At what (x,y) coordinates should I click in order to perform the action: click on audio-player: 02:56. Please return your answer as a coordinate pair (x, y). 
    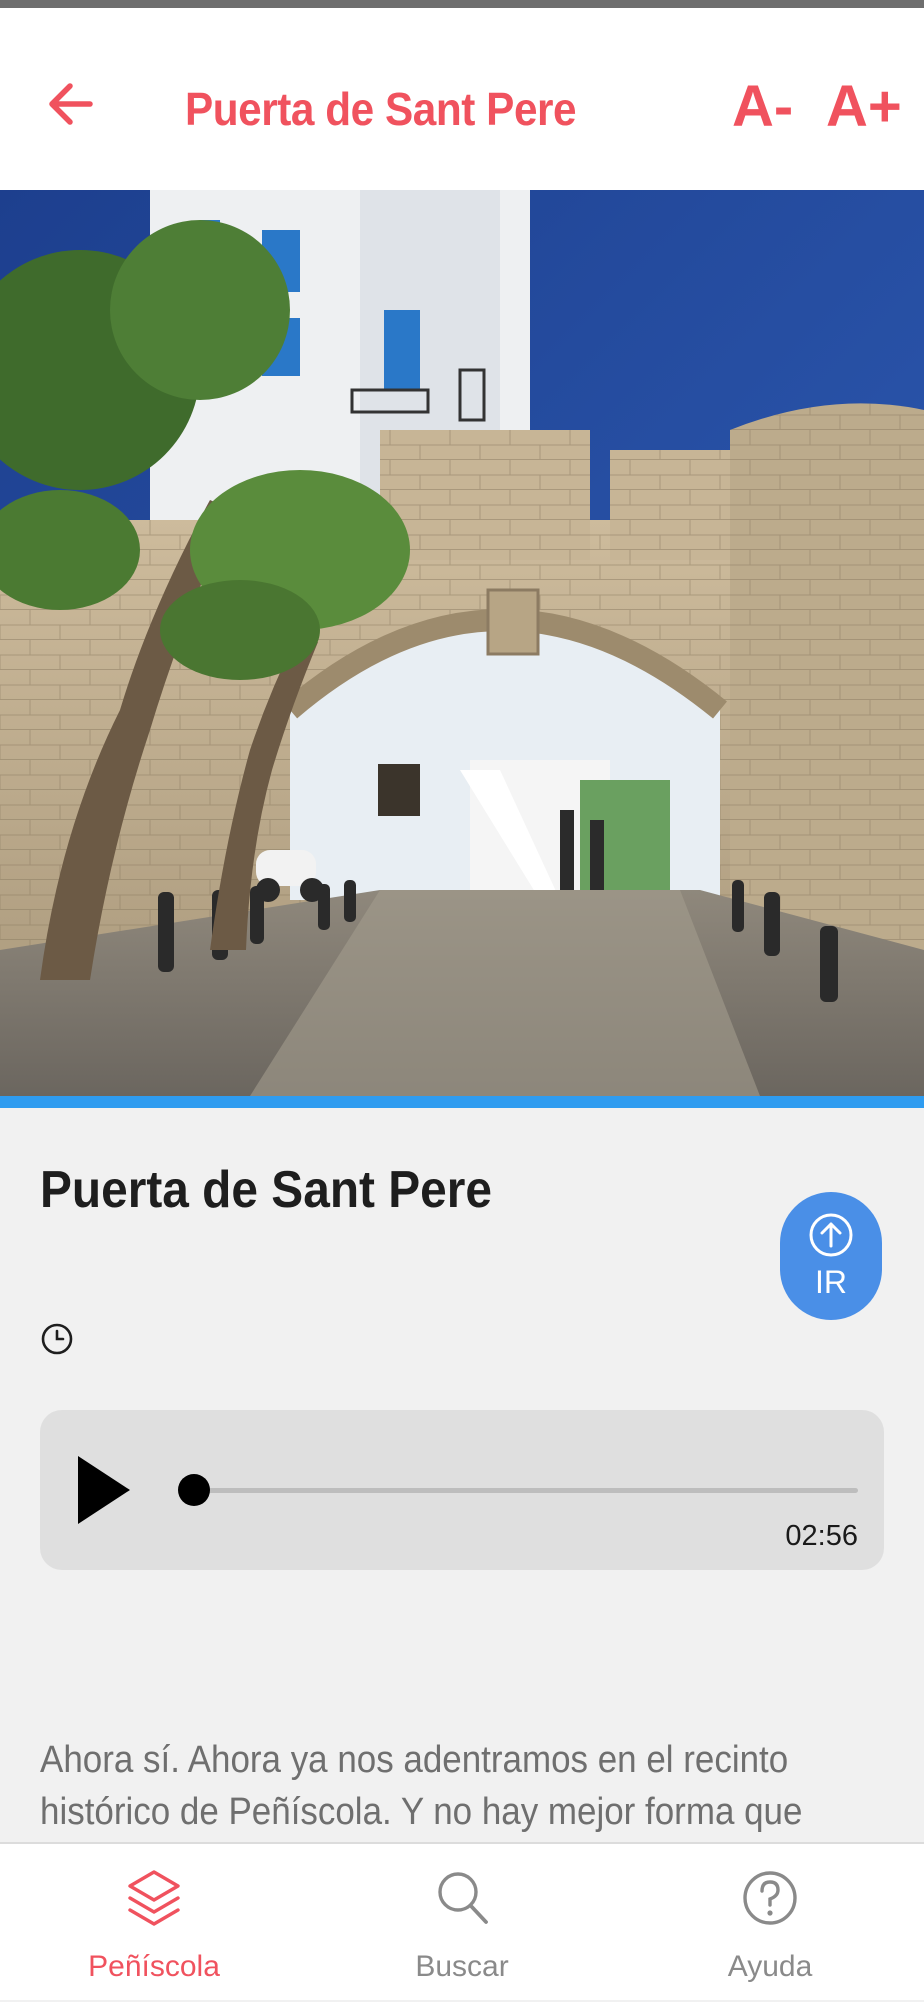
    Looking at the image, I should click on (462, 1490).